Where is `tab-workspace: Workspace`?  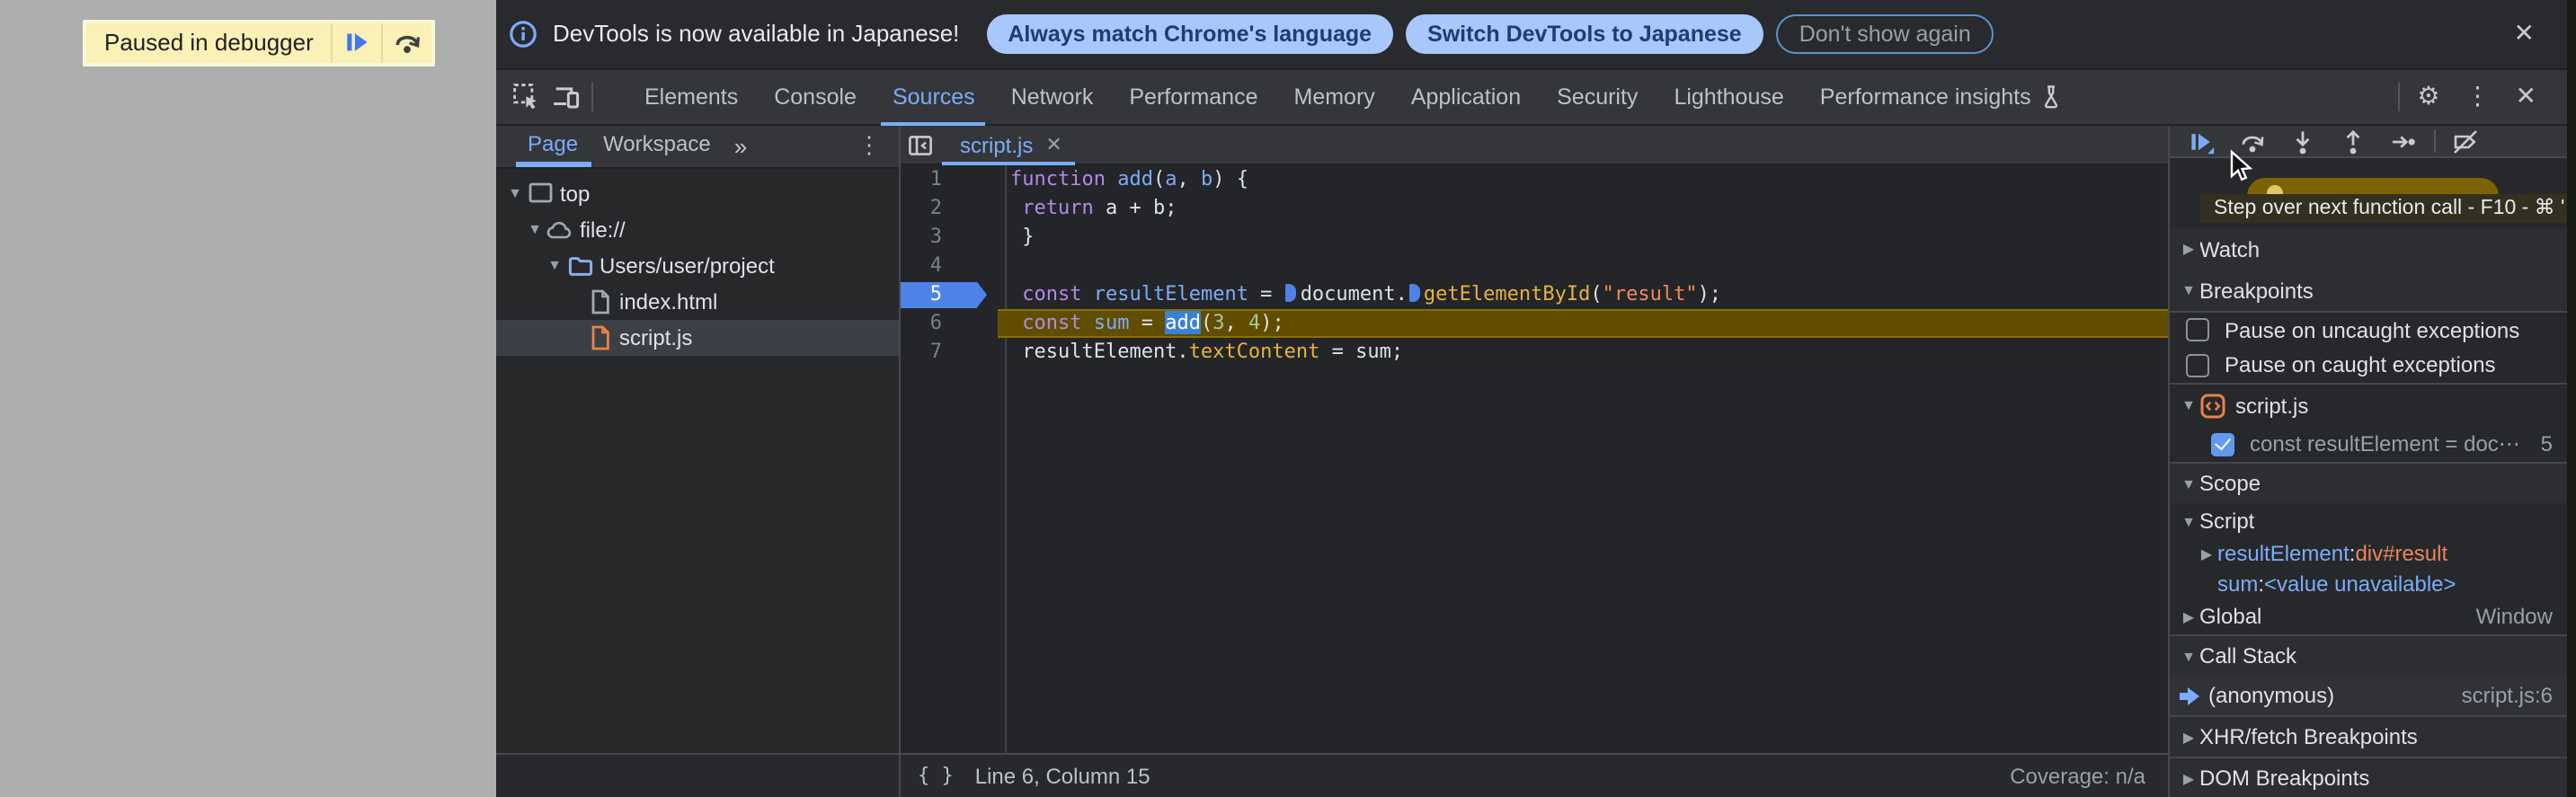 tab-workspace: Workspace is located at coordinates (657, 144).